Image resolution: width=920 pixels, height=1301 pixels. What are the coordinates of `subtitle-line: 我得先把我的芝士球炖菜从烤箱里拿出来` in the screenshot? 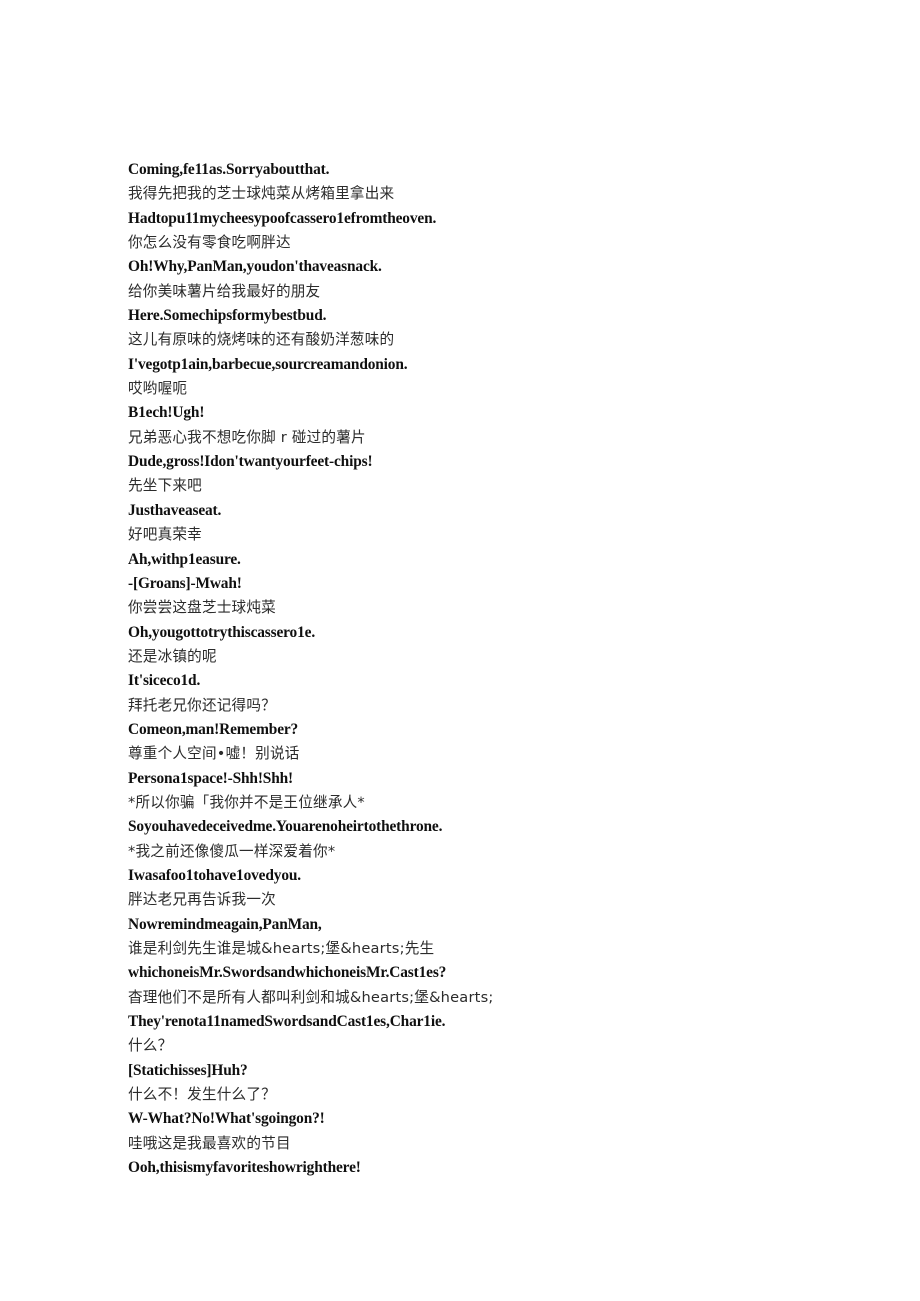 It's located at (261, 194).